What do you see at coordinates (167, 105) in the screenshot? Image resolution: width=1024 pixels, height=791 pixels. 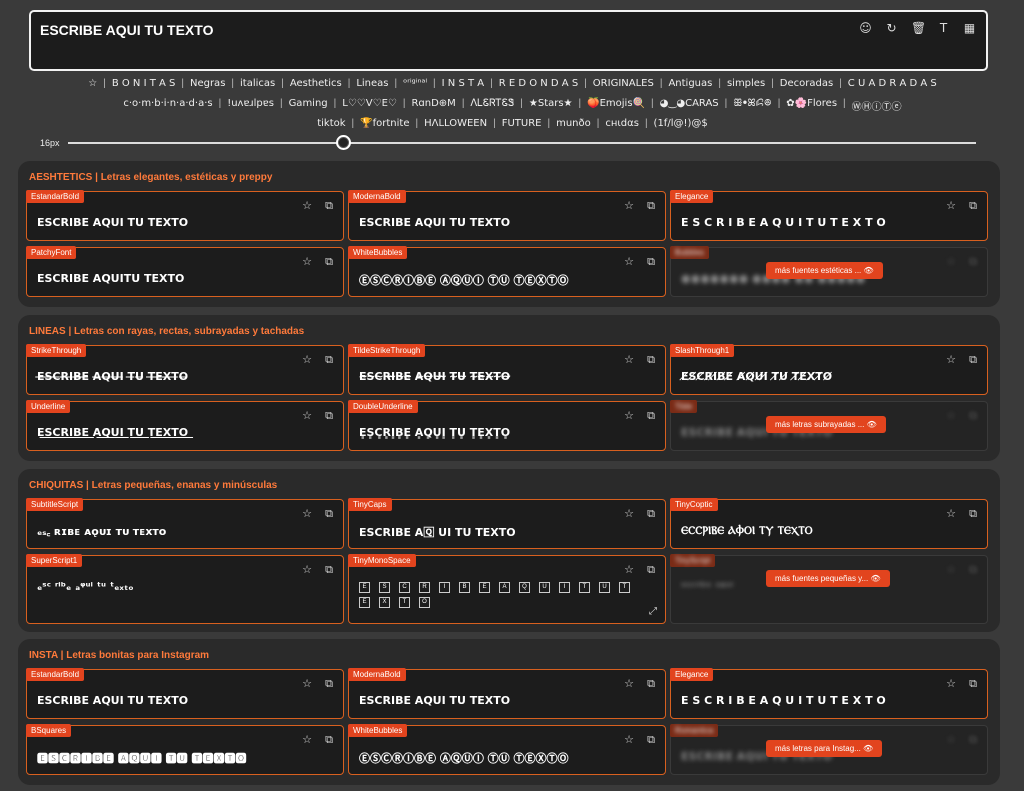 I see `category-link: c·o·m·b·i·n·a·d·a·s` at bounding box center [167, 105].